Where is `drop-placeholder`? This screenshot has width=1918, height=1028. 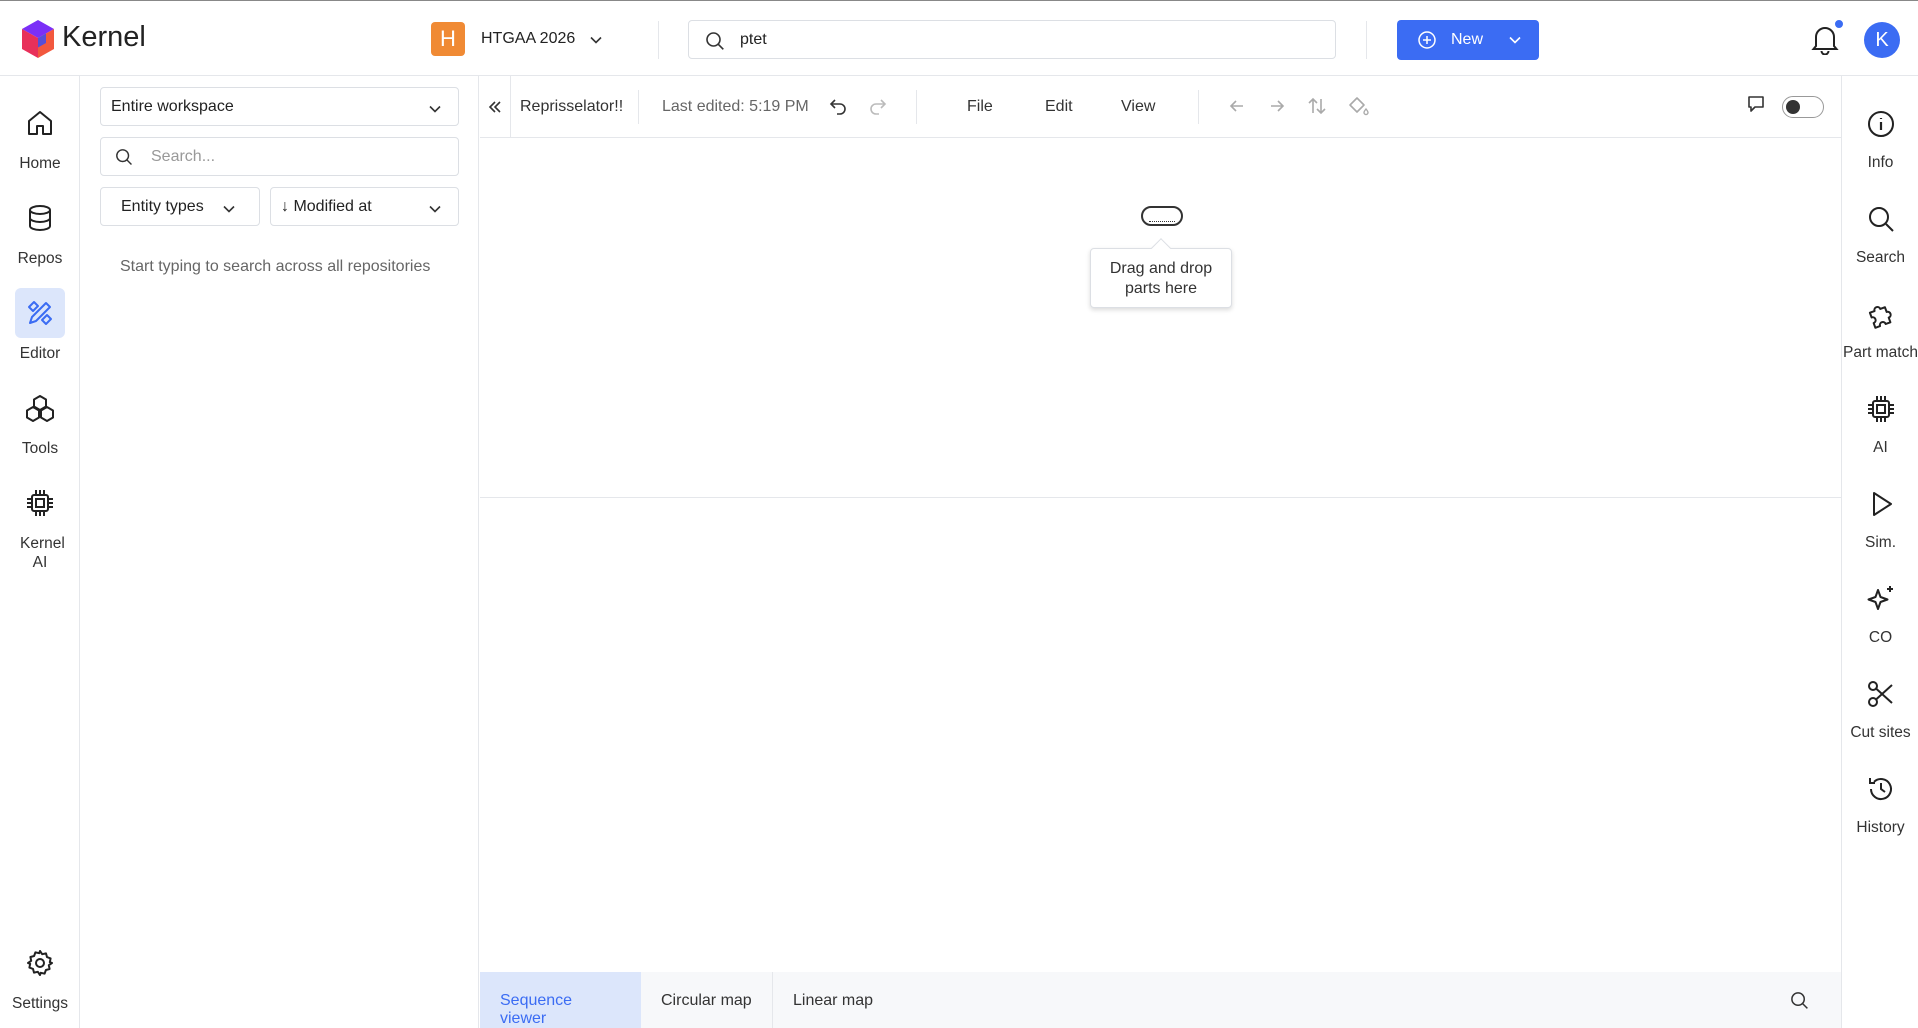
drop-placeholder is located at coordinates (1162, 216).